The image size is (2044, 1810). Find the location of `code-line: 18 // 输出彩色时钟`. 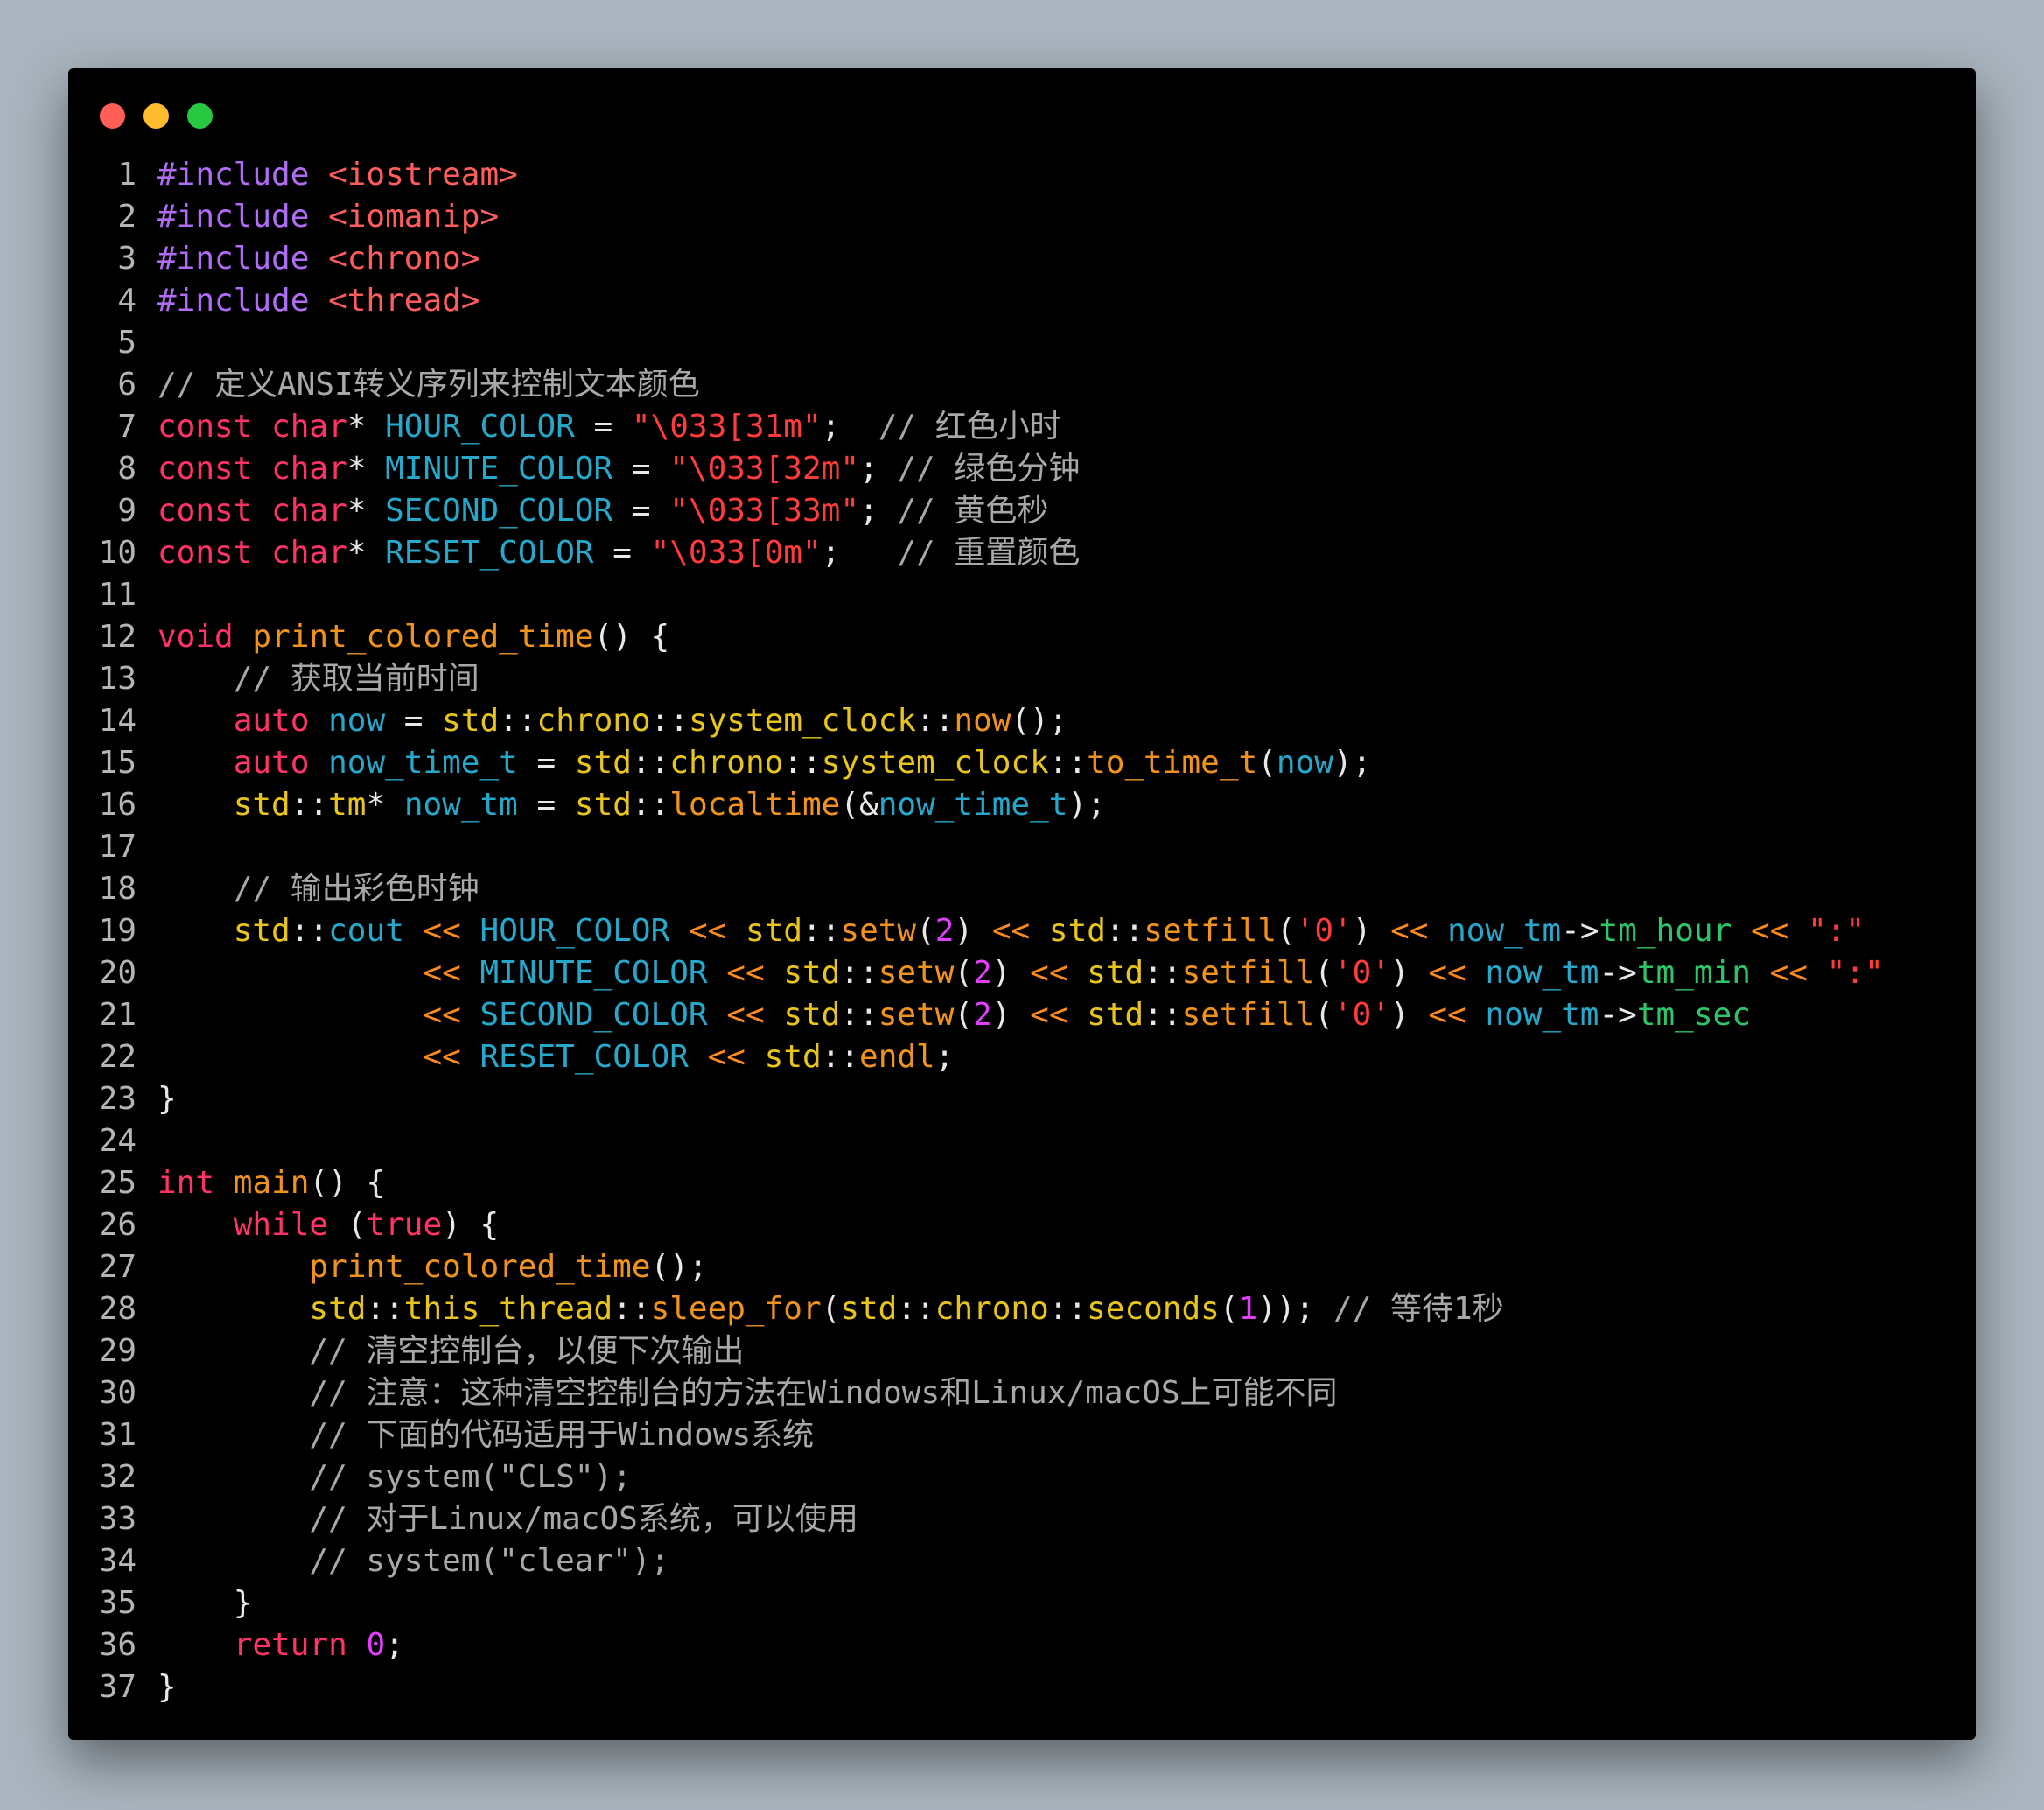

code-line: 18 // 输出彩色时钟 is located at coordinates (1009, 889).